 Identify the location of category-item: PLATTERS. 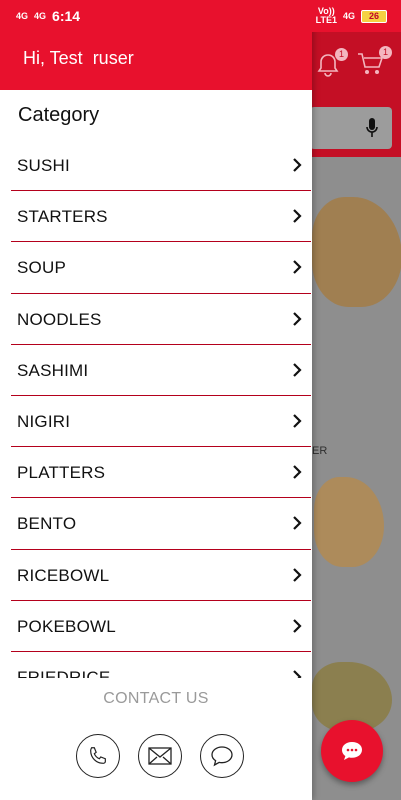
(161, 473).